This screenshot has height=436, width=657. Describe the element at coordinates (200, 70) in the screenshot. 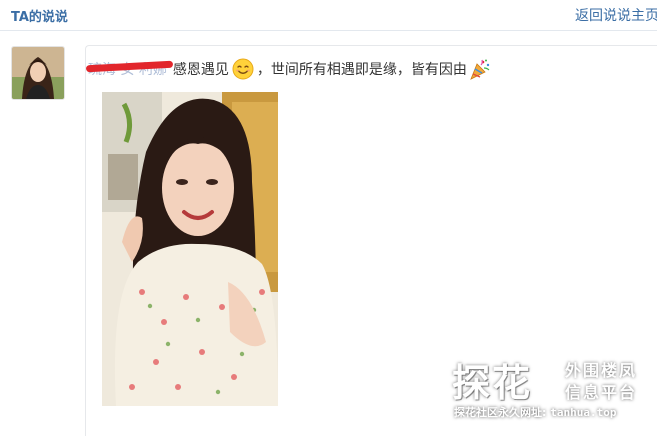

I see `post-text: 感恩遇见` at that location.